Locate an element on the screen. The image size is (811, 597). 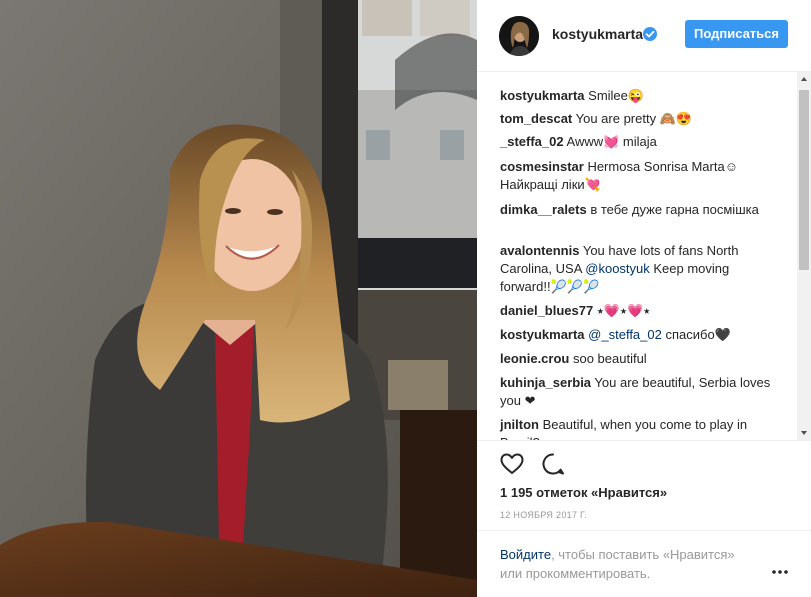
comment-text: Smilee😜 is located at coordinates (614, 95).